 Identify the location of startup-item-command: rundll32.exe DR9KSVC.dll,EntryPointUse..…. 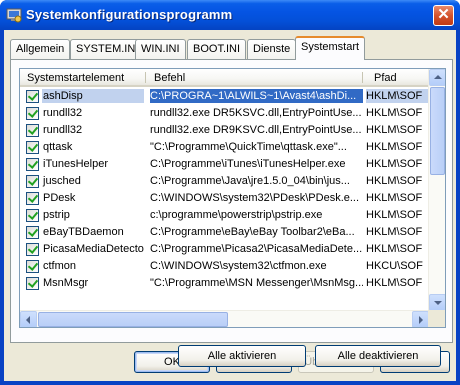
(256, 130).